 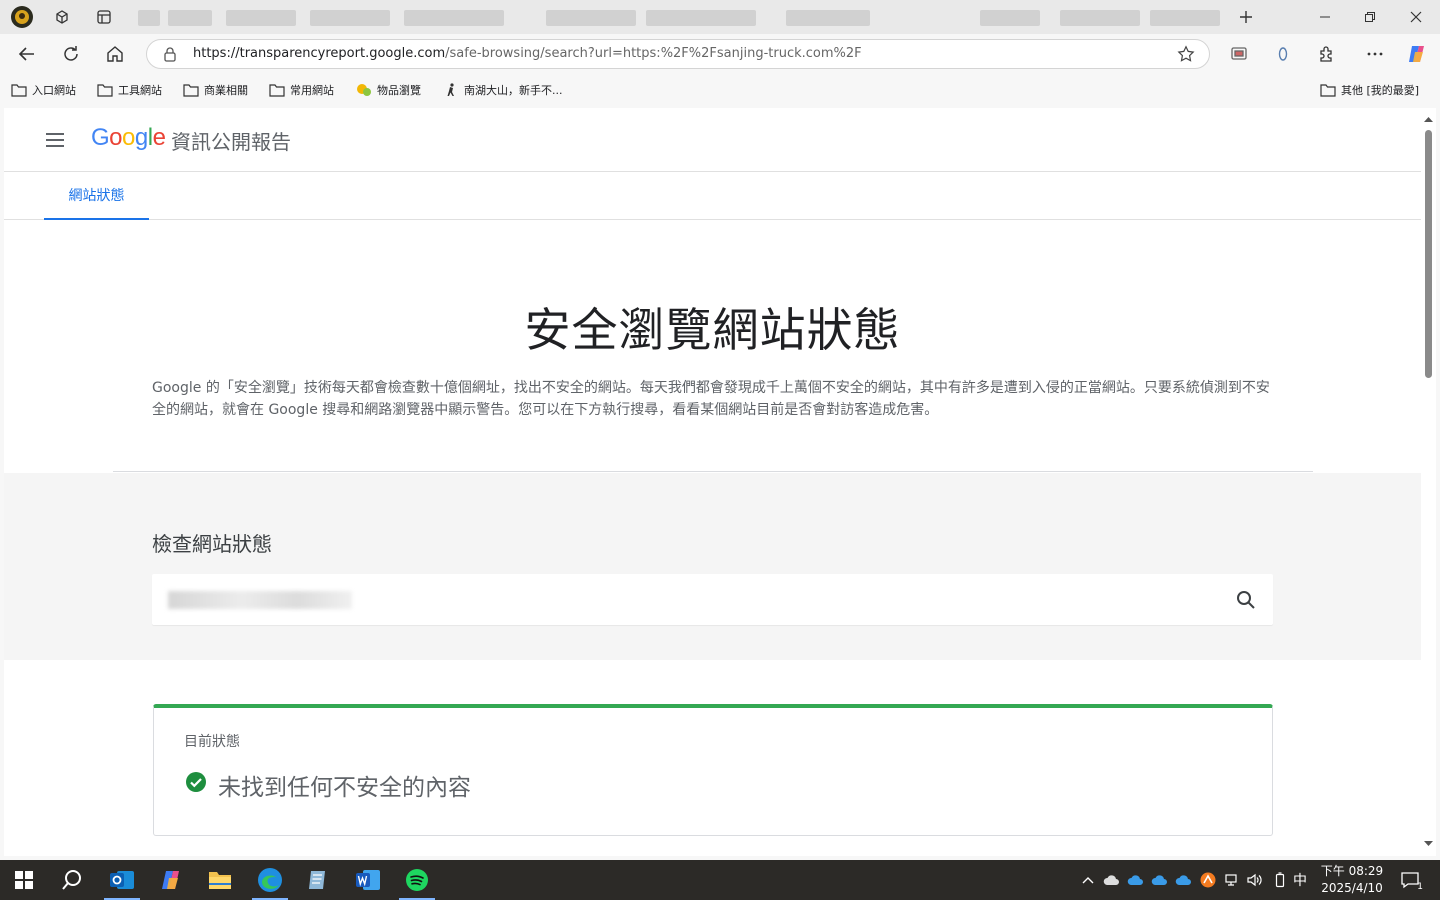 What do you see at coordinates (43, 90) in the screenshot?
I see `bookmark-folder-portal: 入口網站` at bounding box center [43, 90].